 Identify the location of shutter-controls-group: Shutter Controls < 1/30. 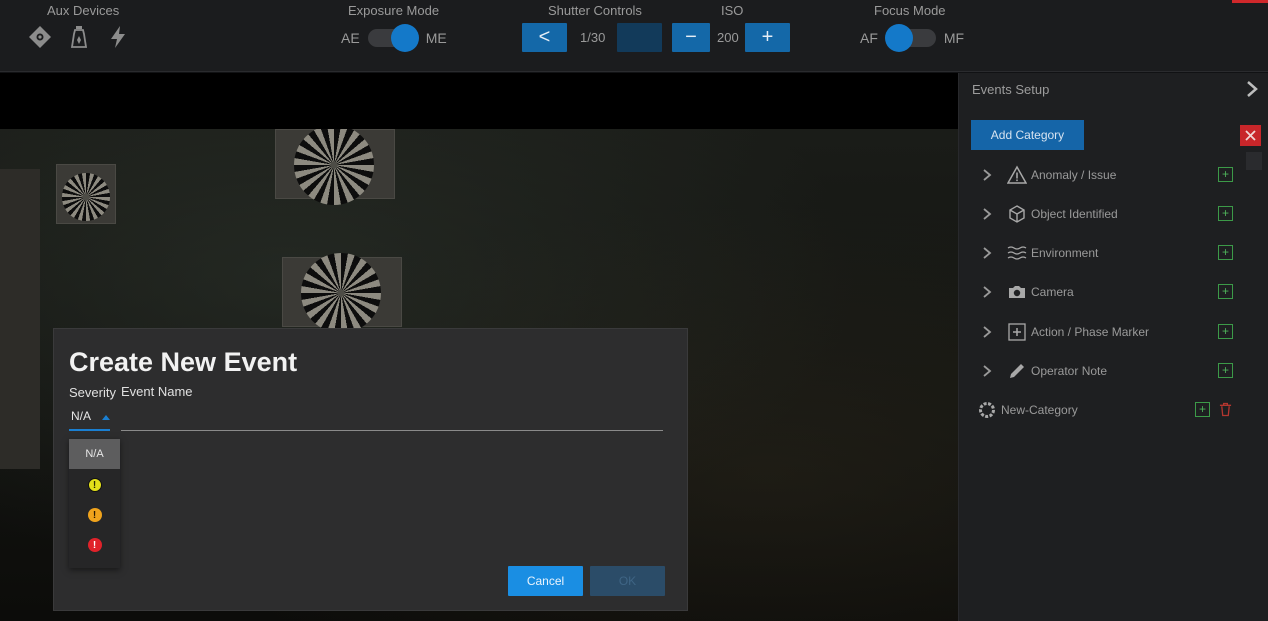
(595, 36).